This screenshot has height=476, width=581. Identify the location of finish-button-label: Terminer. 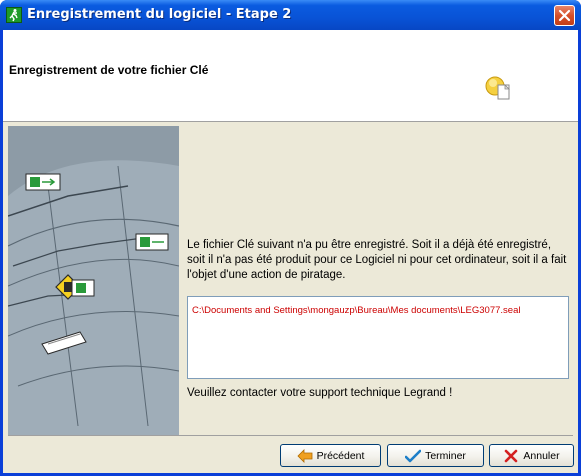
(445, 455).